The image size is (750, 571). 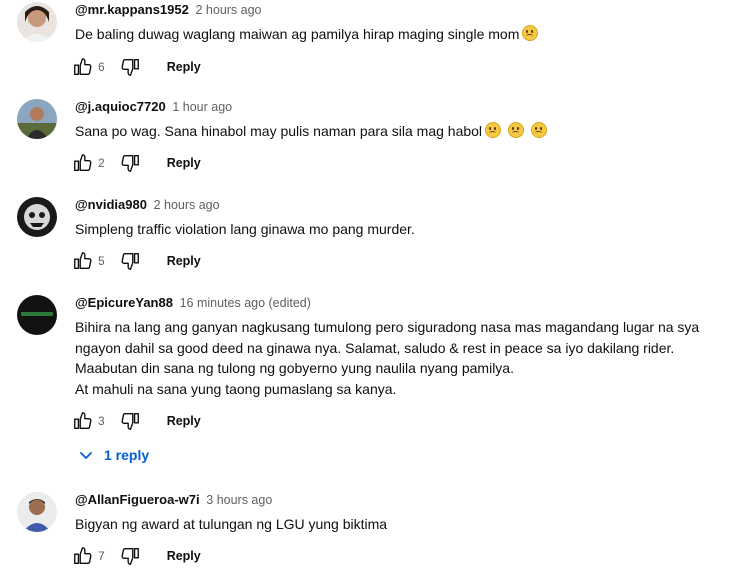 I want to click on comment-actions: 7 Reply, so click(x=136, y=556).